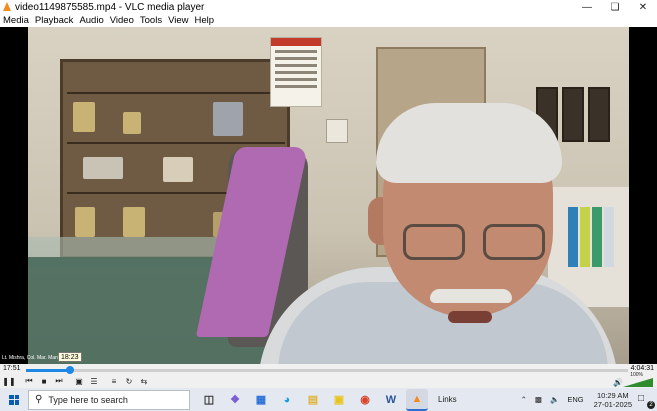 This screenshot has height=411, width=657. Describe the element at coordinates (12, 368) in the screenshot. I see `elapsed-time: 17:51` at that location.